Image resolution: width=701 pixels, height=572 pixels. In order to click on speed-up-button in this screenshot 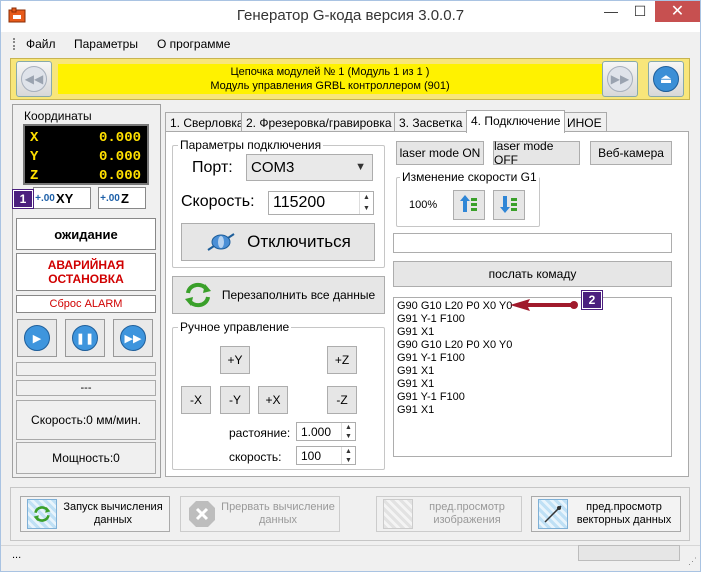, I will do `click(469, 205)`.